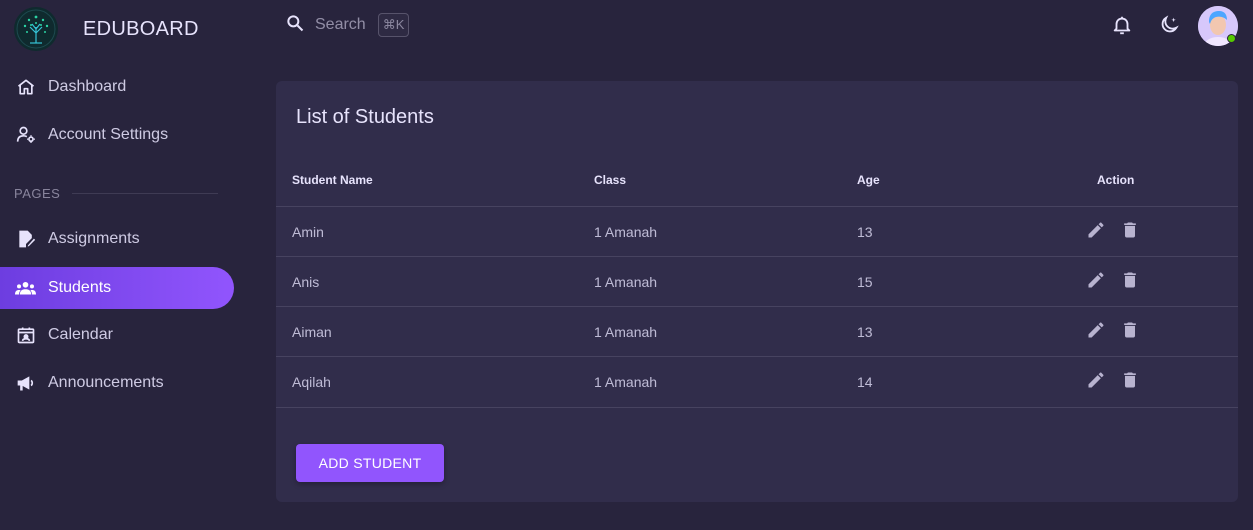  What do you see at coordinates (610, 180) in the screenshot?
I see `column-header-class: Class` at bounding box center [610, 180].